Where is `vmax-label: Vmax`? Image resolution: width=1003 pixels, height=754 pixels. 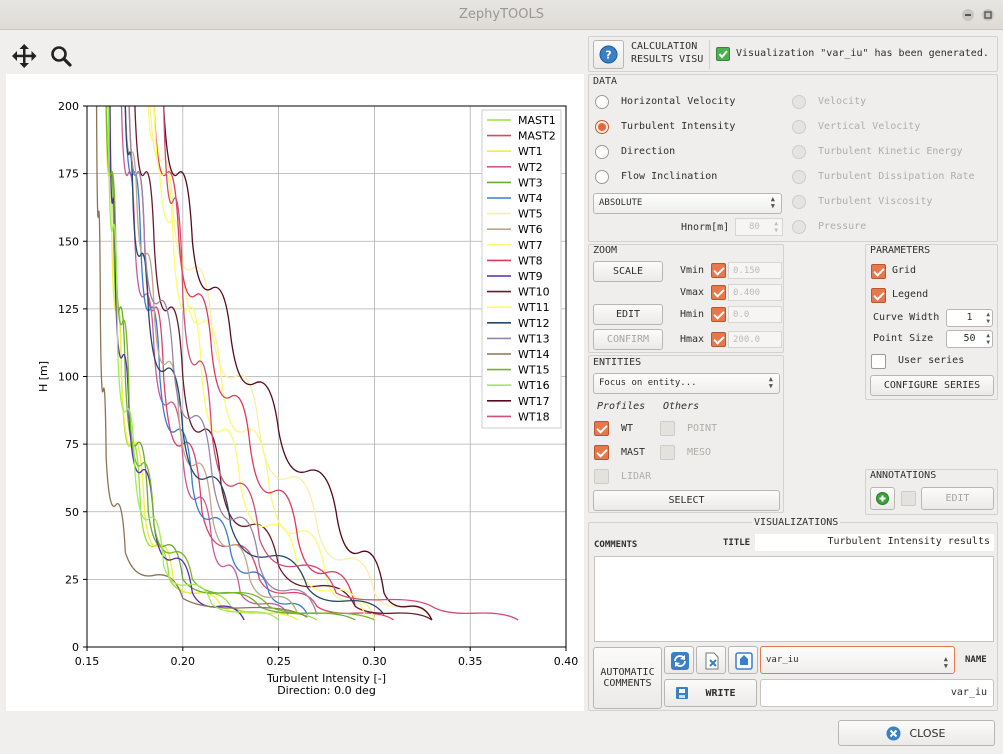 vmax-label: Vmax is located at coordinates (692, 292).